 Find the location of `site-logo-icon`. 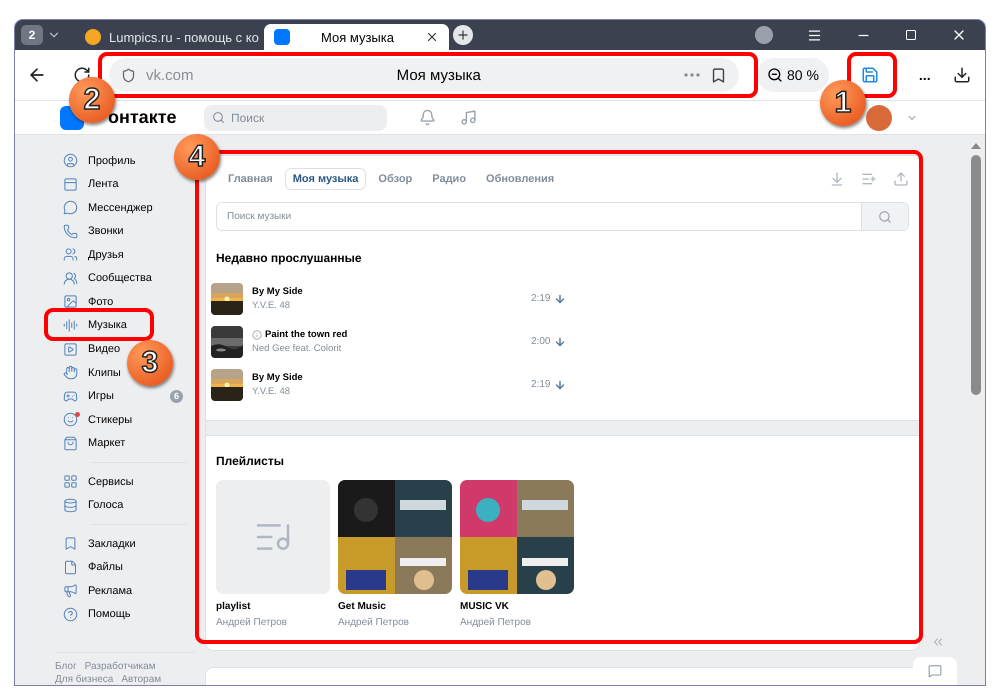

site-logo-icon is located at coordinates (93, 37).